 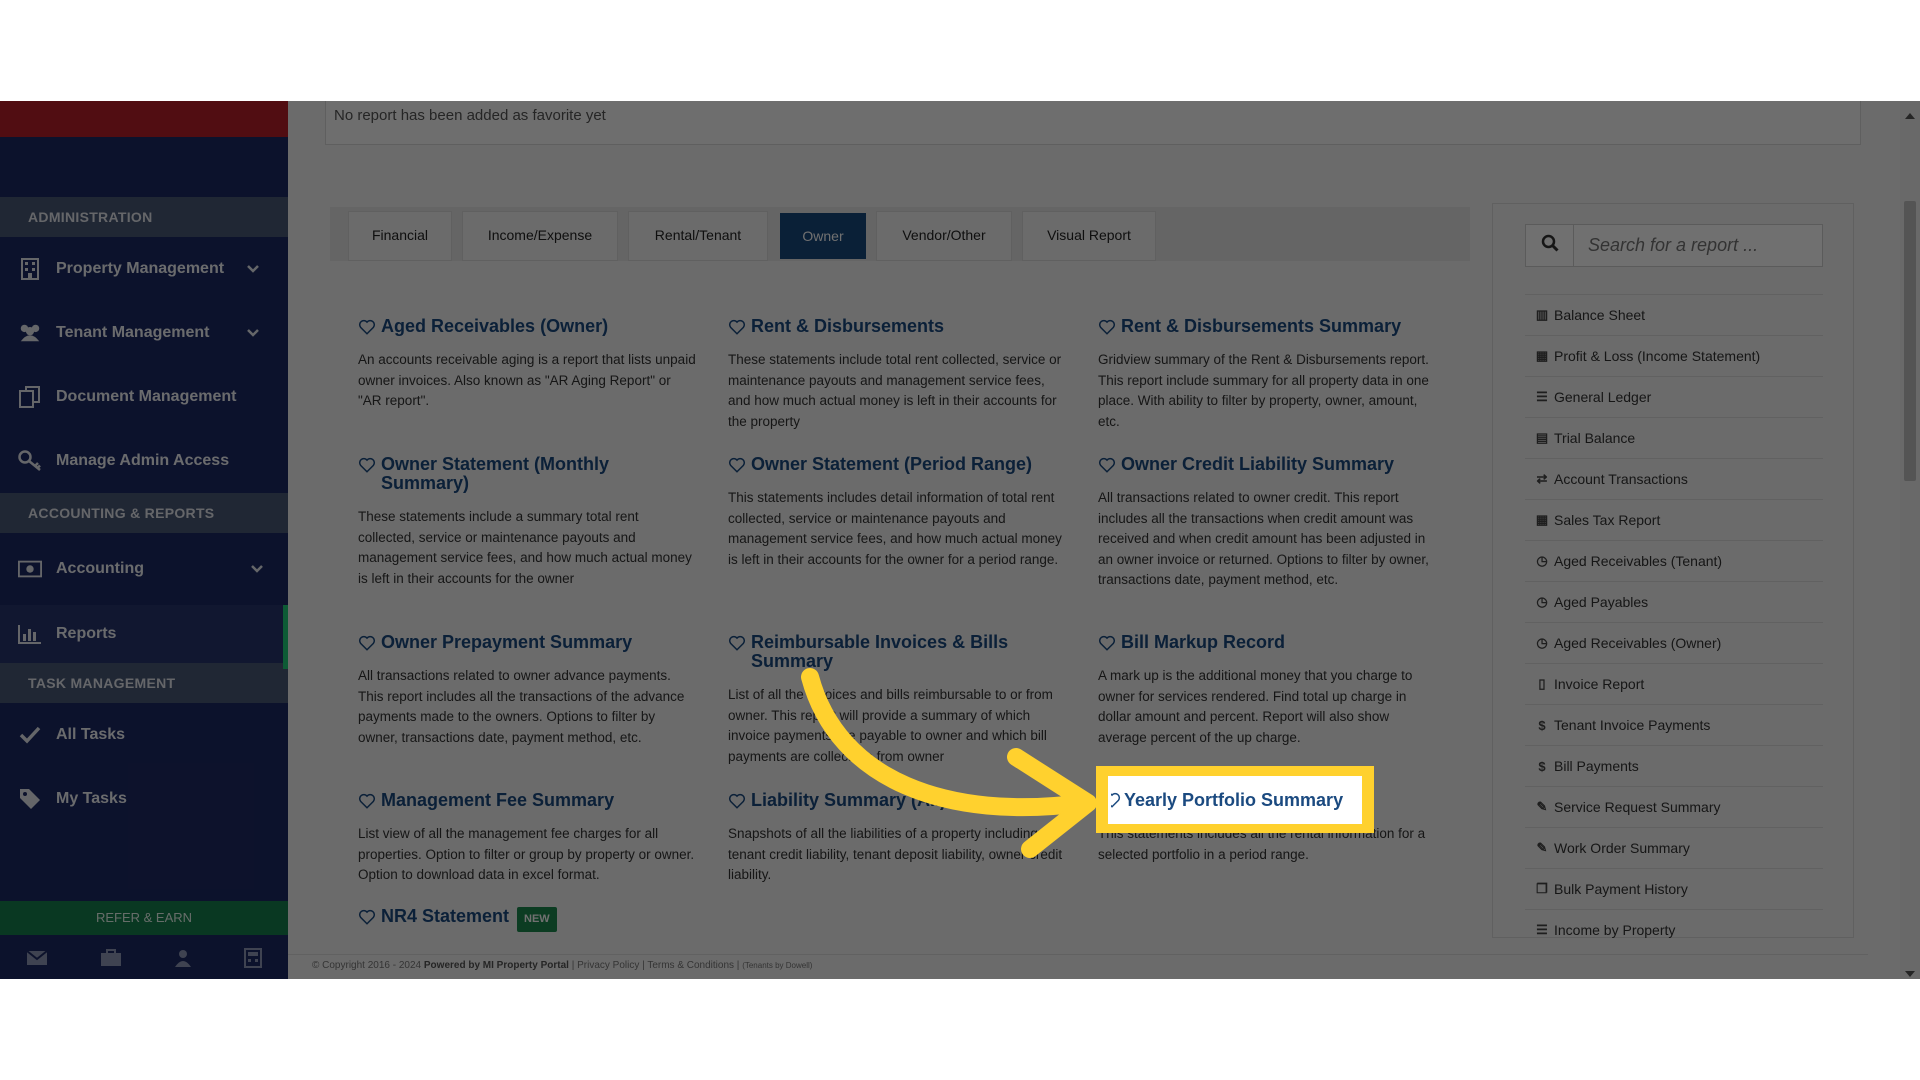 I want to click on quick-link-item: ❐ Bulk Payment History, so click(x=1674, y=888).